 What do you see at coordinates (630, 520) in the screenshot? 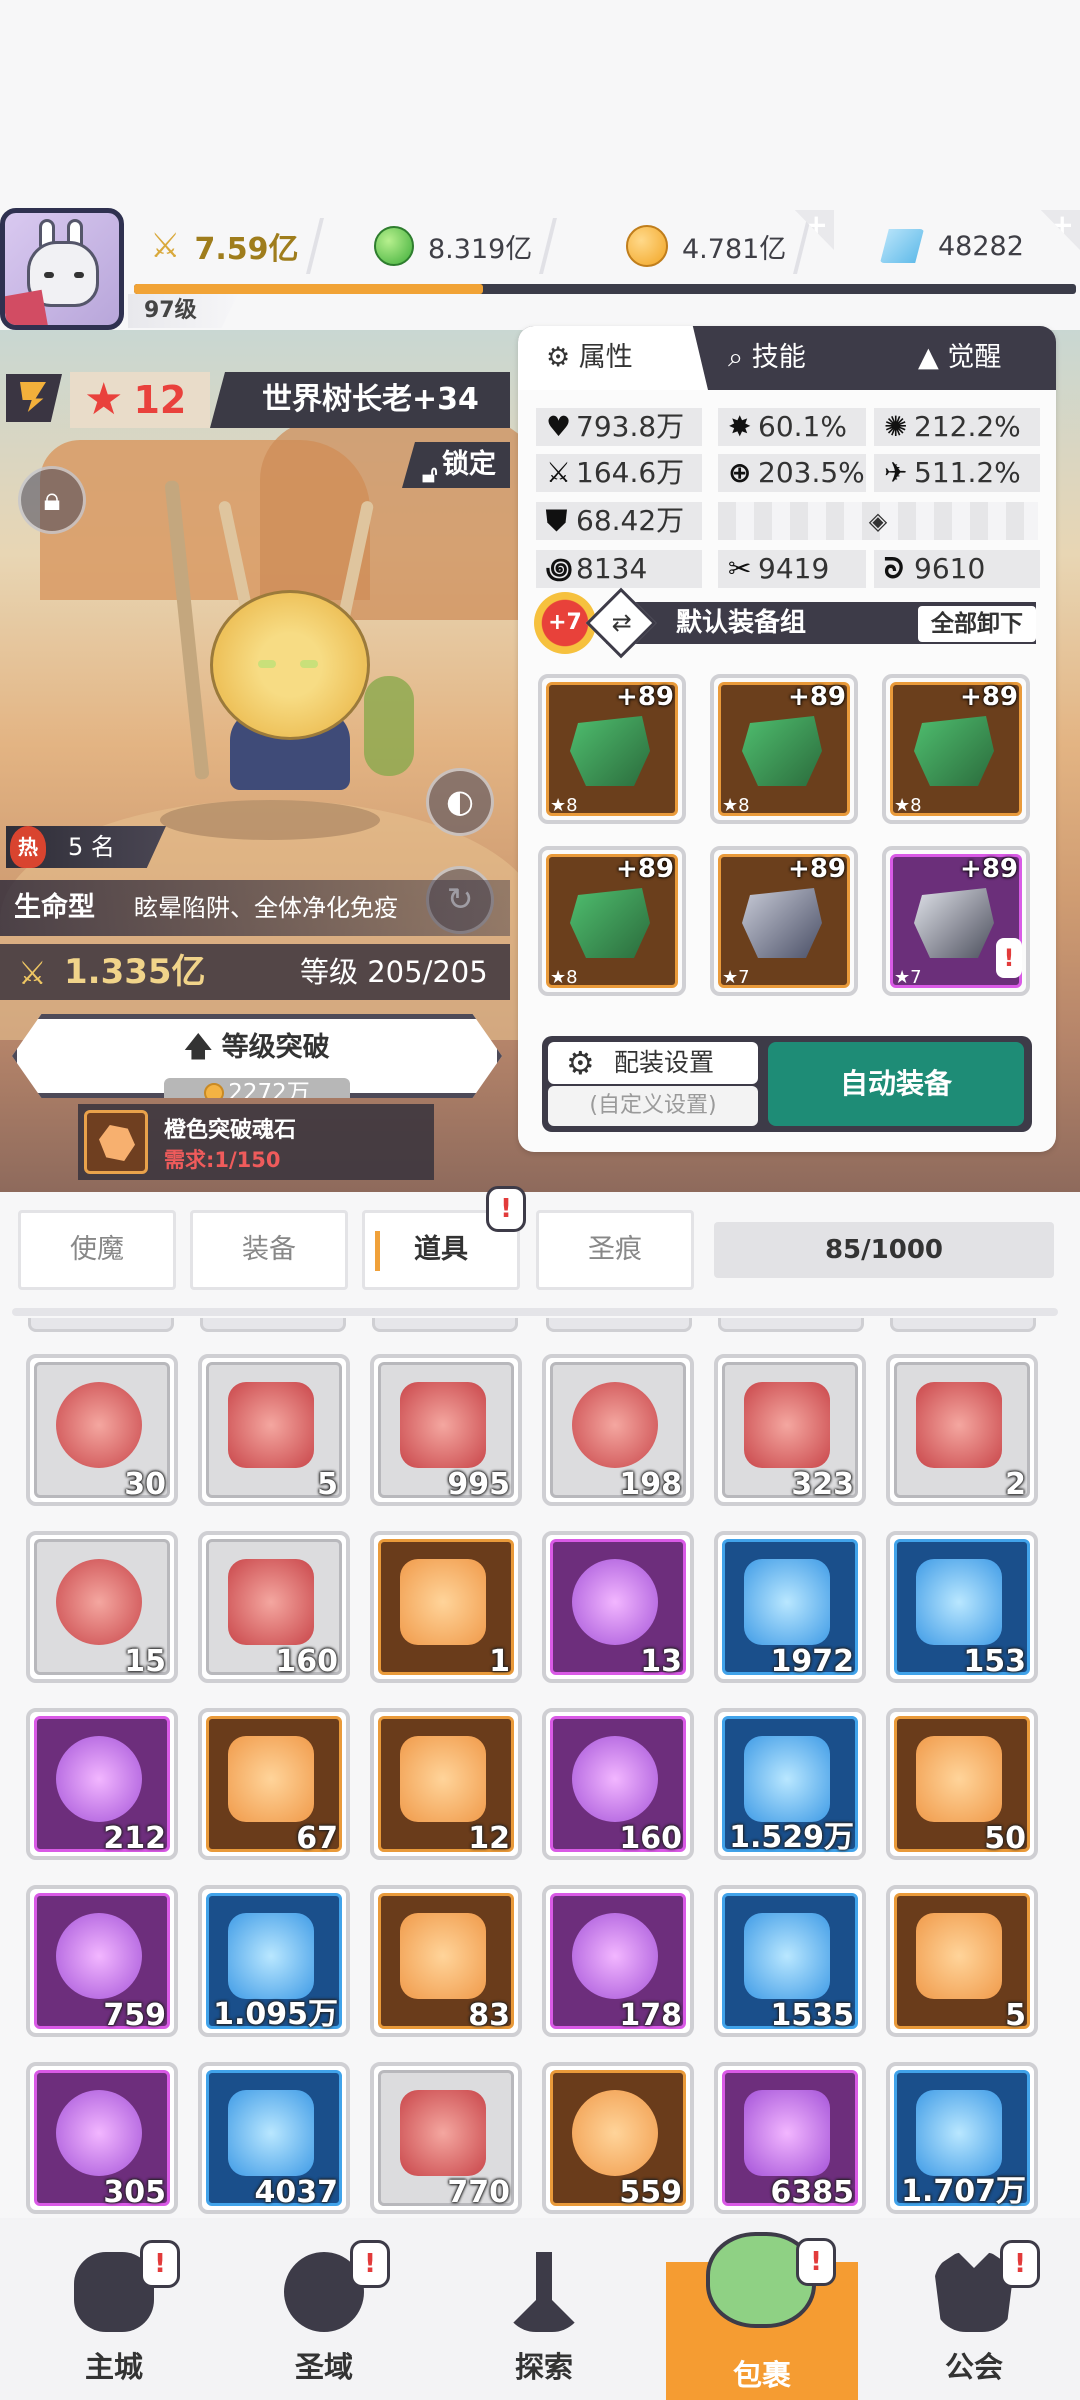
I see `stat-value: 68.42万` at bounding box center [630, 520].